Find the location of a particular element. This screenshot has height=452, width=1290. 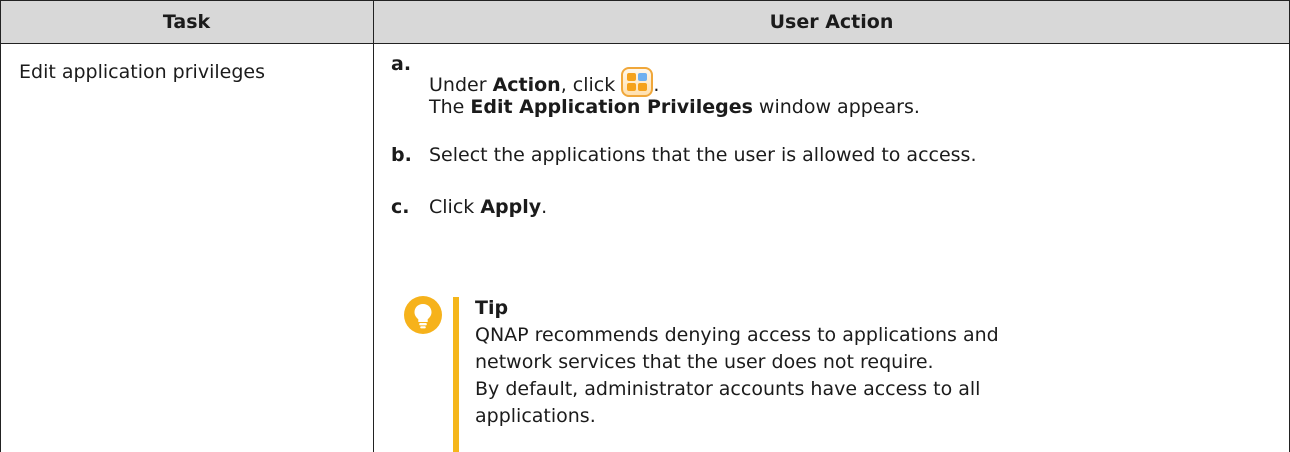

step-a-letter: a. is located at coordinates (401, 64).